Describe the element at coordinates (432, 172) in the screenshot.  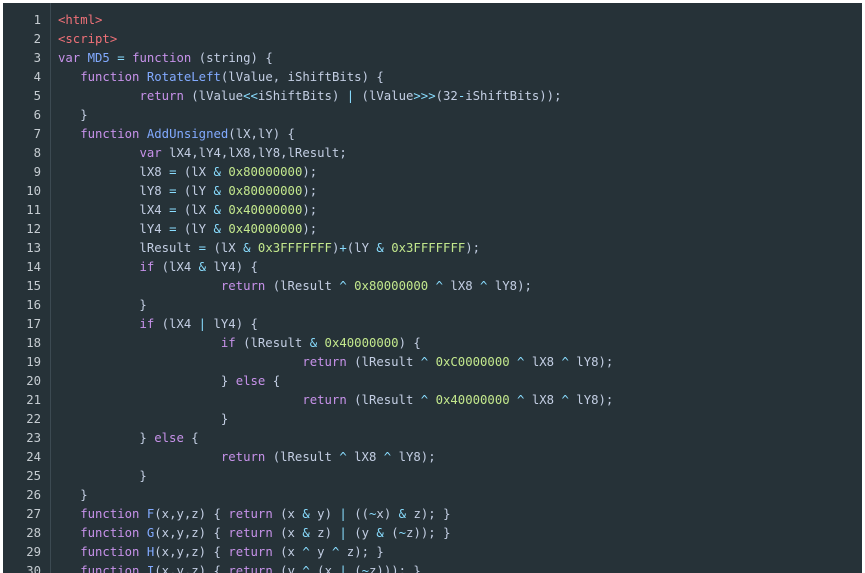
I see `code-line: 9 lX8 = (lX & 0x80000000);` at that location.